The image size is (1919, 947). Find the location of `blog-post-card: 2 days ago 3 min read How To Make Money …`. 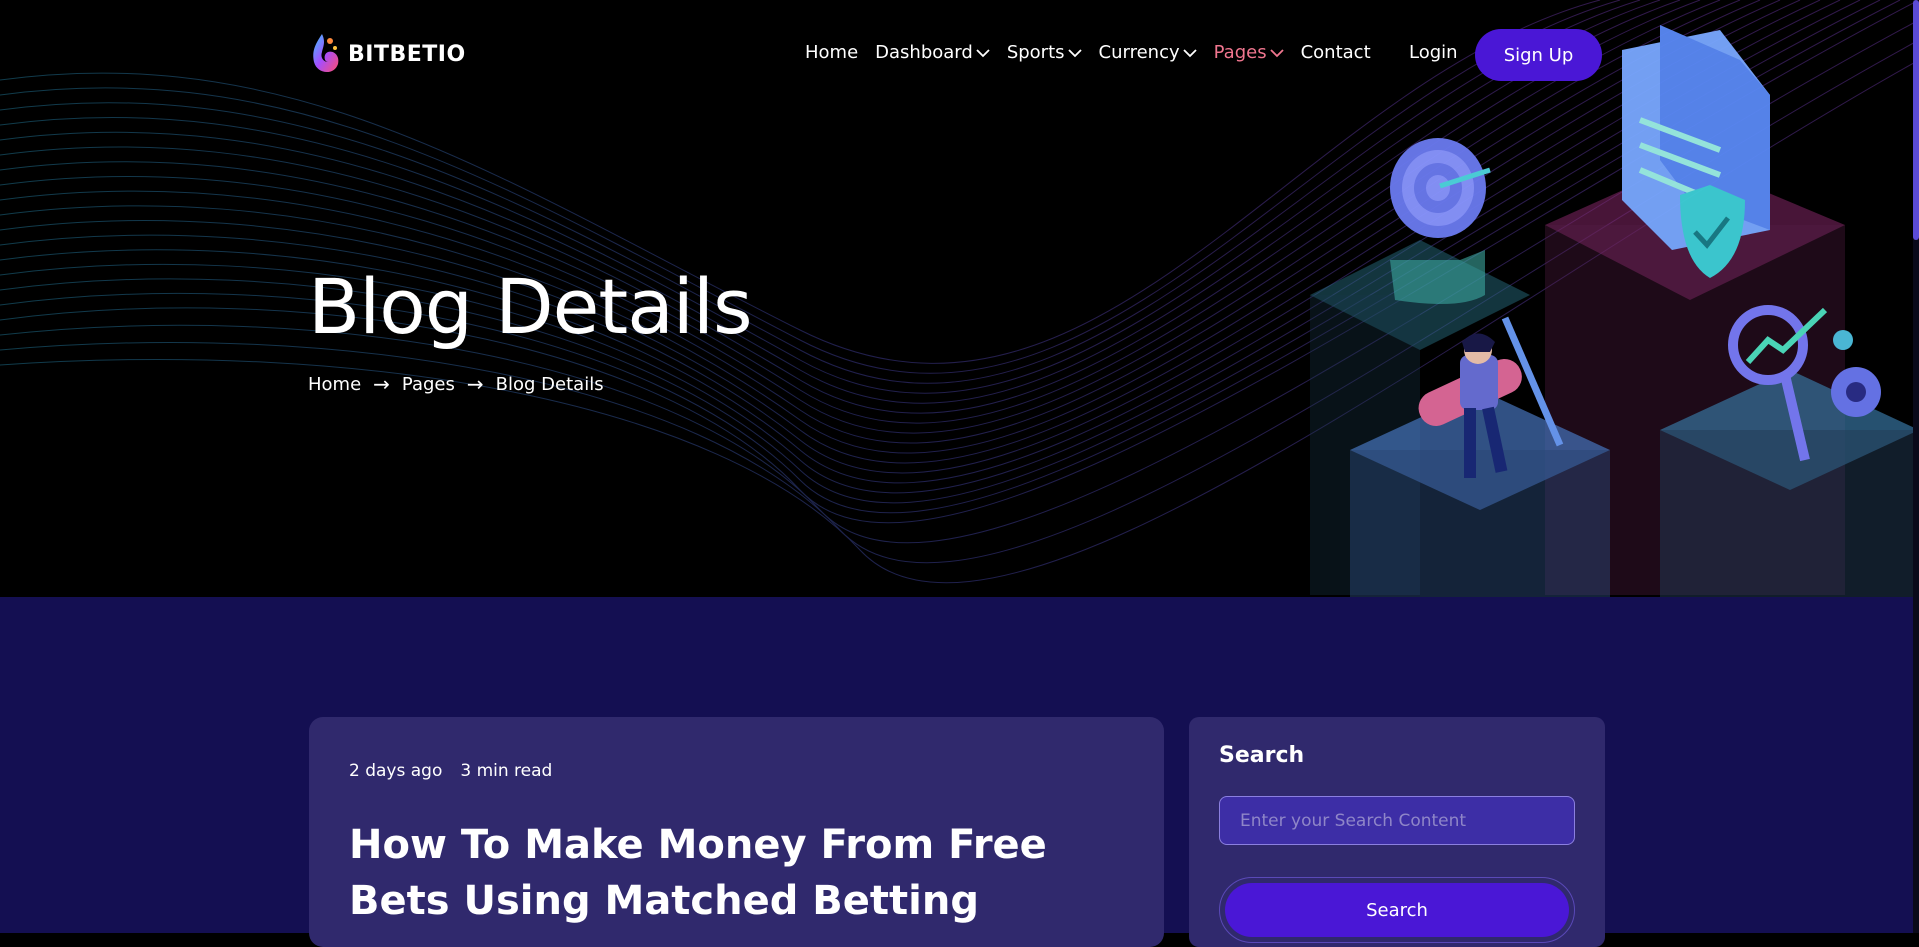

blog-post-card: 2 days ago 3 min read How To Make Money … is located at coordinates (736, 832).